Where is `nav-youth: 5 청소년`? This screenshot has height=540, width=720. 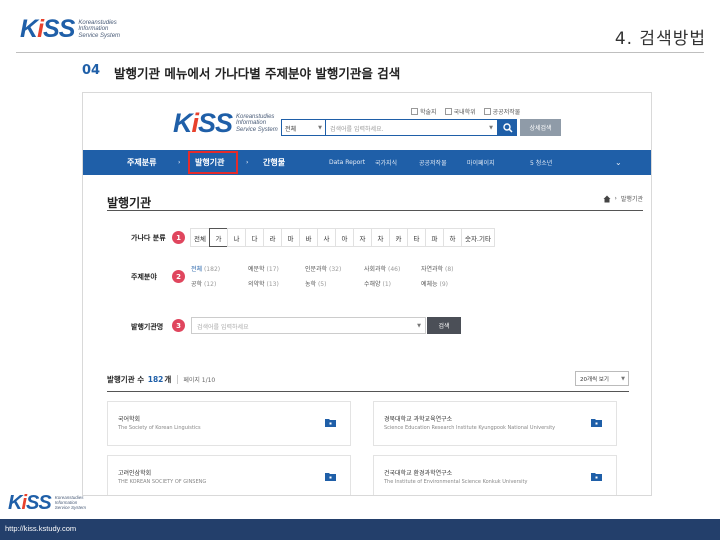
nav-youth: 5 청소년 is located at coordinates (541, 162).